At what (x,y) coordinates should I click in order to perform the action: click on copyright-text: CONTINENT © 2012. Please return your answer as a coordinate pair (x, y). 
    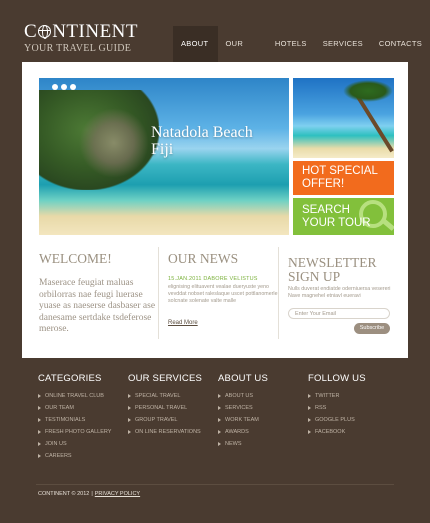
    Looking at the image, I should click on (64, 494).